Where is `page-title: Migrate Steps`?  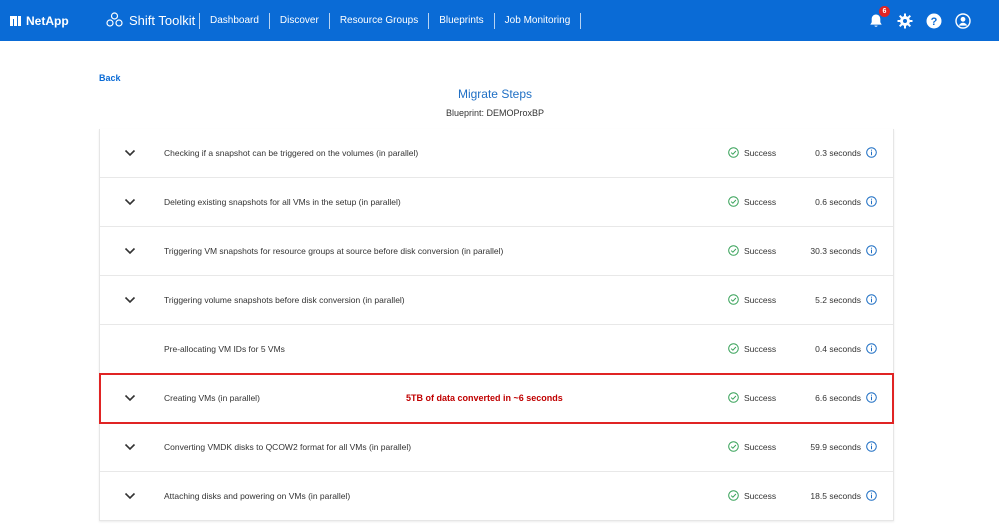
page-title: Migrate Steps is located at coordinates (495, 94).